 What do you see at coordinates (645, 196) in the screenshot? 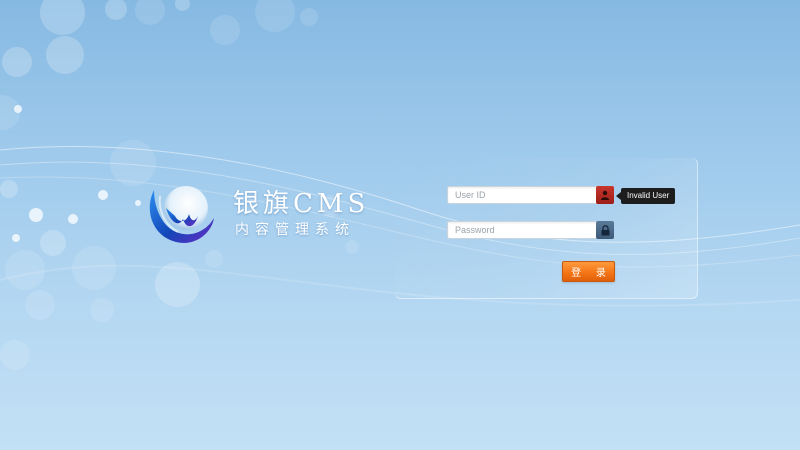
I see `validation-tooltip: Invalid User` at bounding box center [645, 196].